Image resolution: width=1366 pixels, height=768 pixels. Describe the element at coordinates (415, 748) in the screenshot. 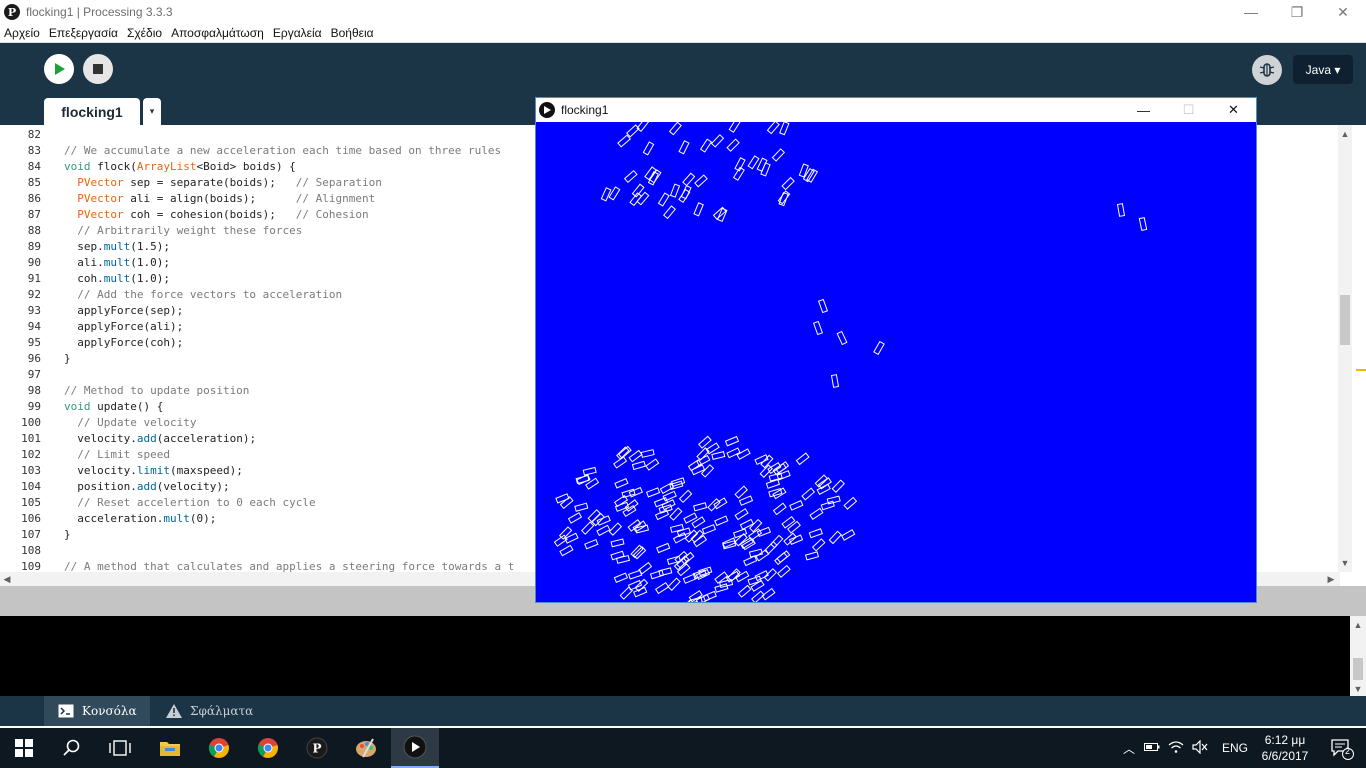

I see `taskbar-sketch-window` at that location.